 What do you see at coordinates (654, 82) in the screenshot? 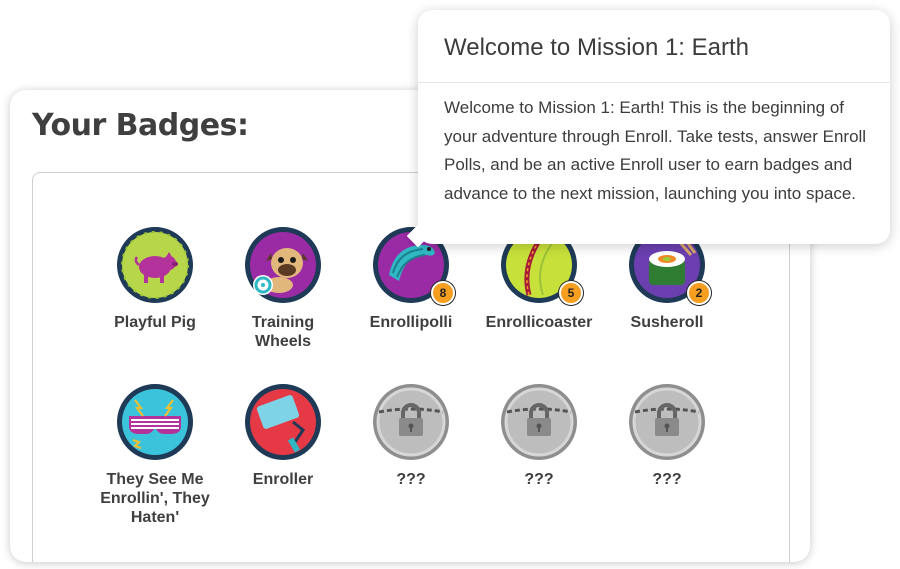
I see `tooltip-divider` at bounding box center [654, 82].